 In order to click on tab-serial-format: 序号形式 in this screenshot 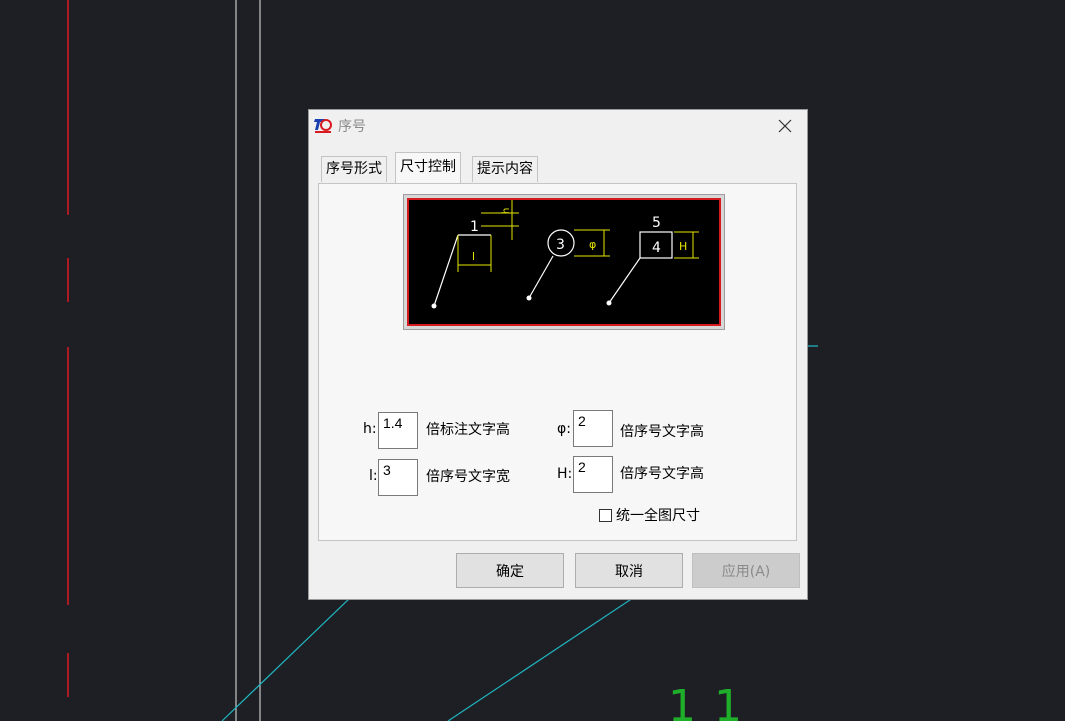, I will do `click(354, 169)`.